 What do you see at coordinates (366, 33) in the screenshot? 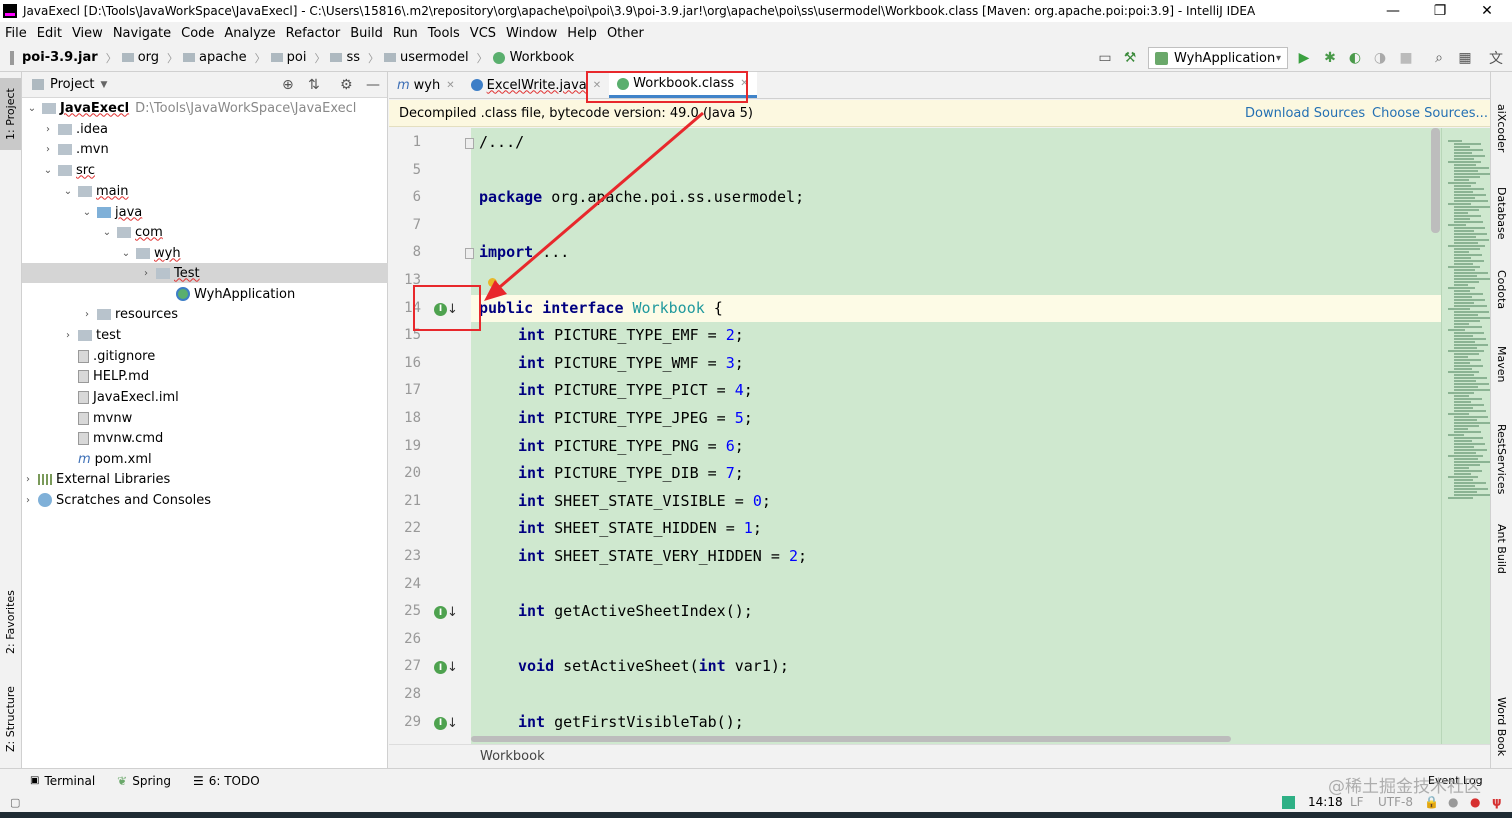
I see `menu-build: Build` at bounding box center [366, 33].